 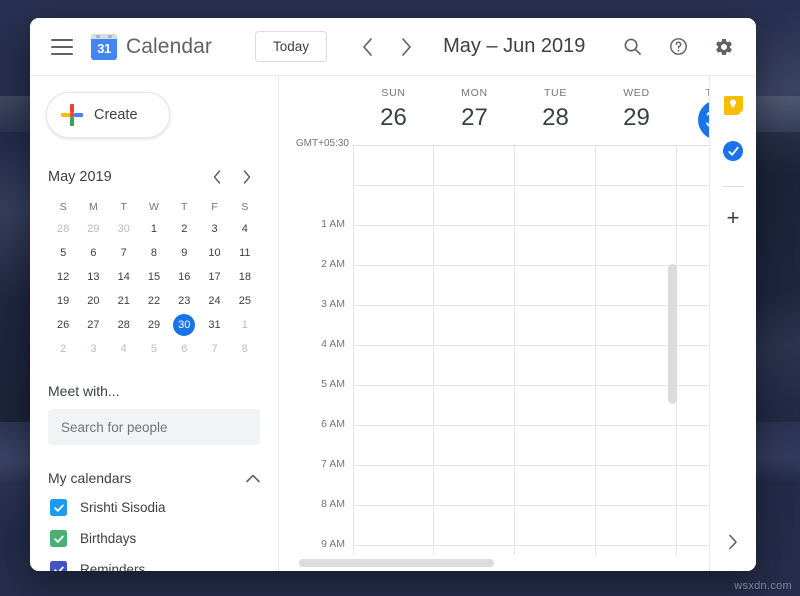 I want to click on chevron-up-icon, so click(x=253, y=478).